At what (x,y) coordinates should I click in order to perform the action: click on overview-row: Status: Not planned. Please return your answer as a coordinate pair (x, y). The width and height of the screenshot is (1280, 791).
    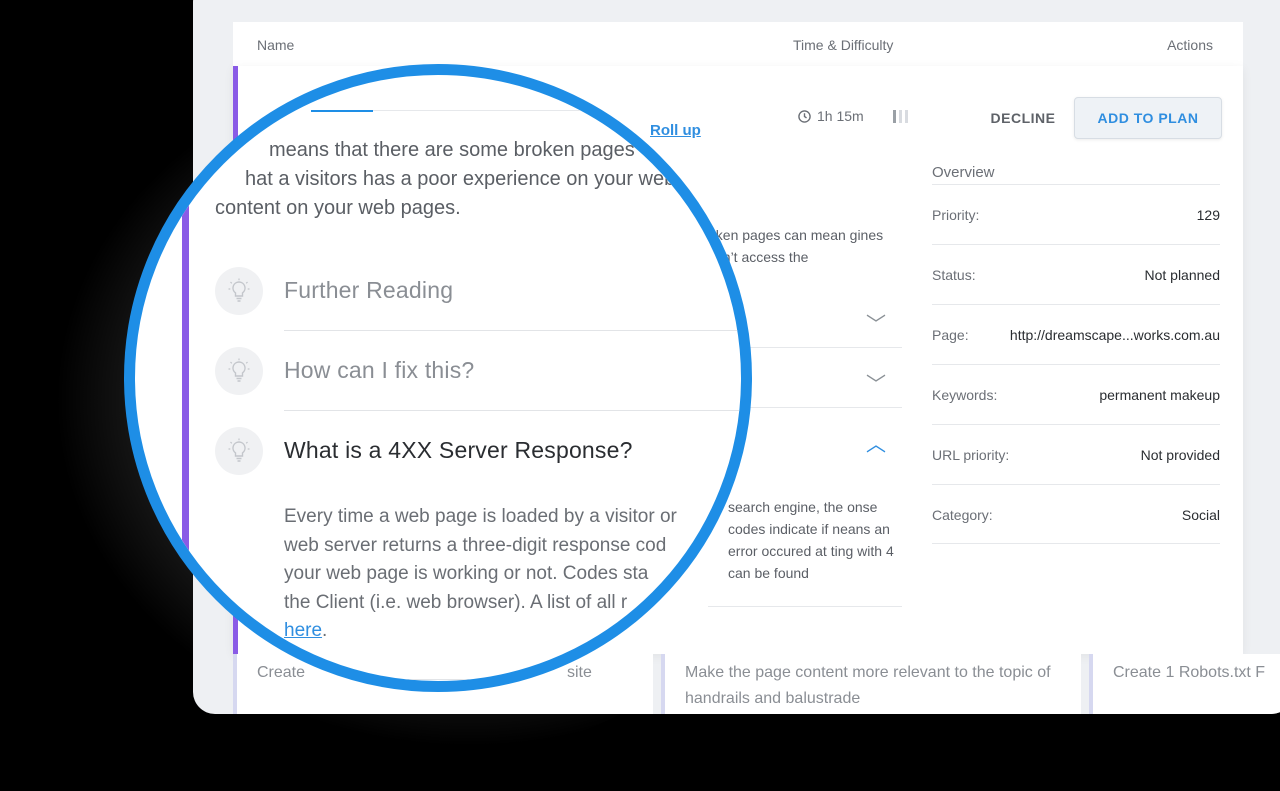
    Looking at the image, I should click on (1076, 274).